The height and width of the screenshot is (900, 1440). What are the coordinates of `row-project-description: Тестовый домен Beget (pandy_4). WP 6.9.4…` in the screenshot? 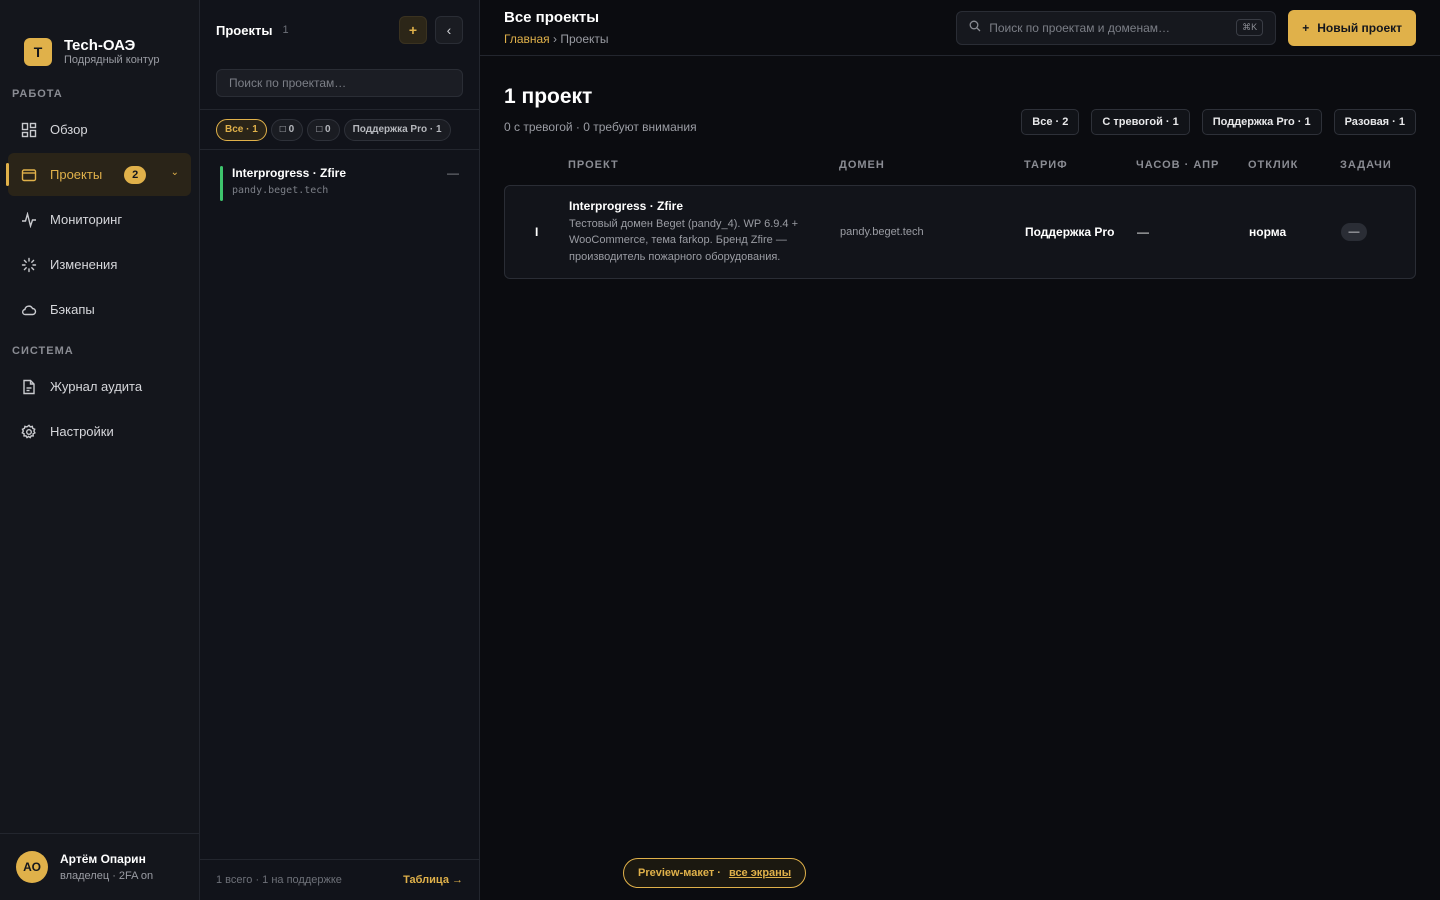 It's located at (684, 240).